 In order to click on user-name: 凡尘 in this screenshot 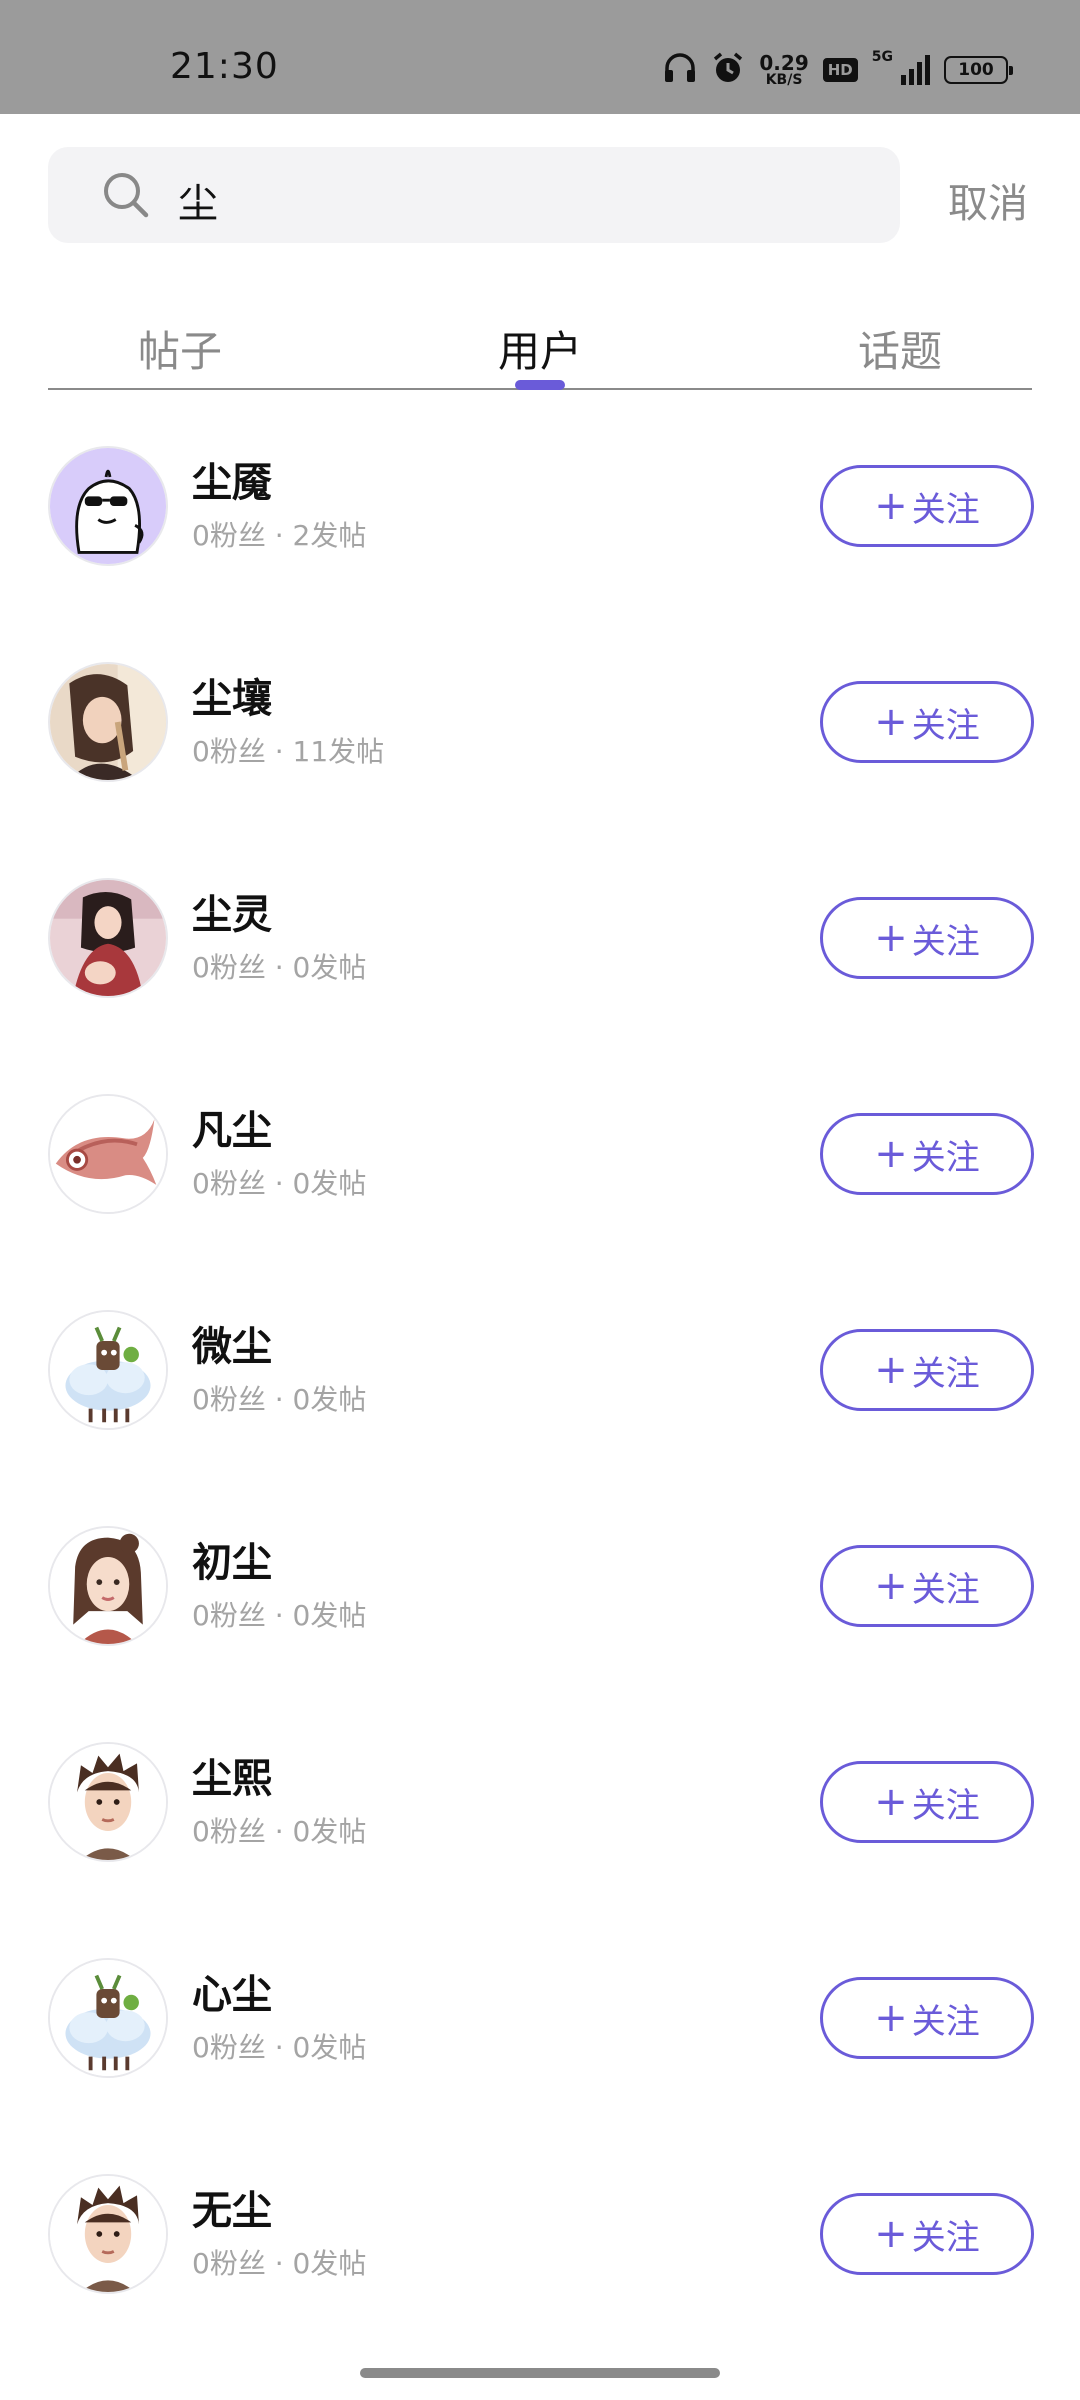, I will do `click(232, 1131)`.